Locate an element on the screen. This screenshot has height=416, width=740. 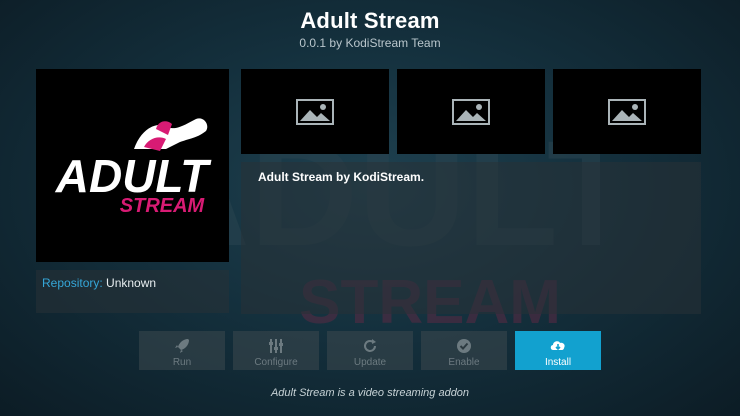
addon-icon: ADULT STREAM is located at coordinates (132, 165).